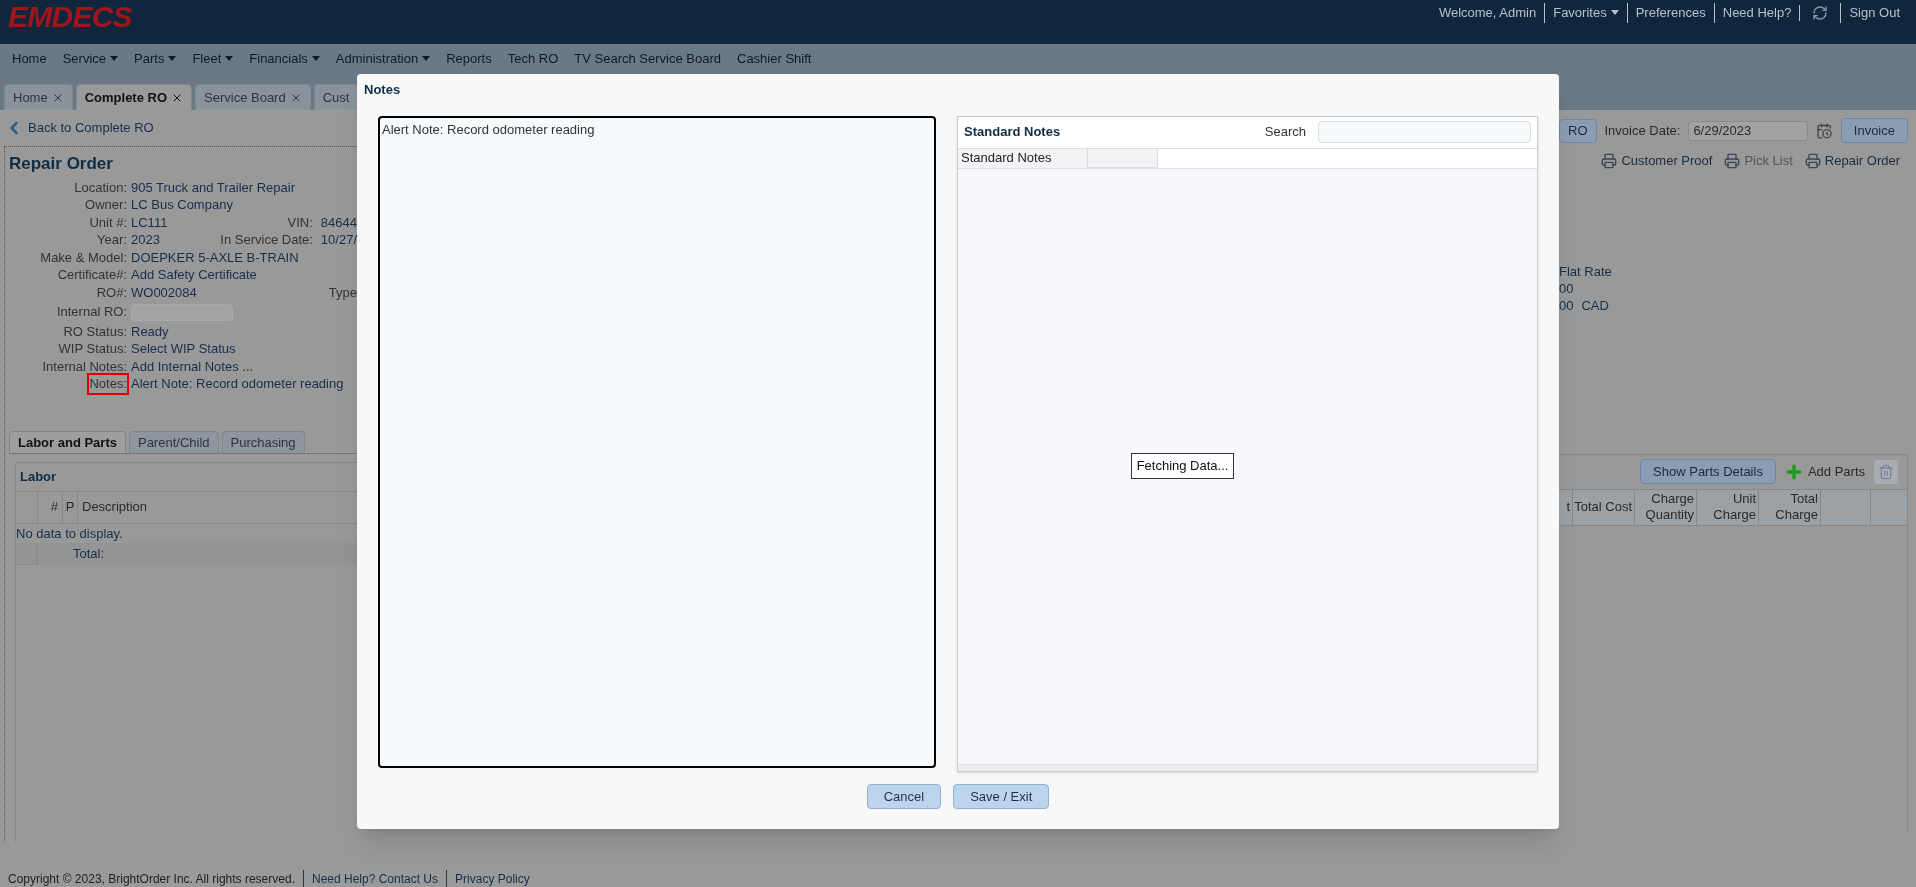  Describe the element at coordinates (1852, 161) in the screenshot. I see `print-link: Repair Order` at that location.